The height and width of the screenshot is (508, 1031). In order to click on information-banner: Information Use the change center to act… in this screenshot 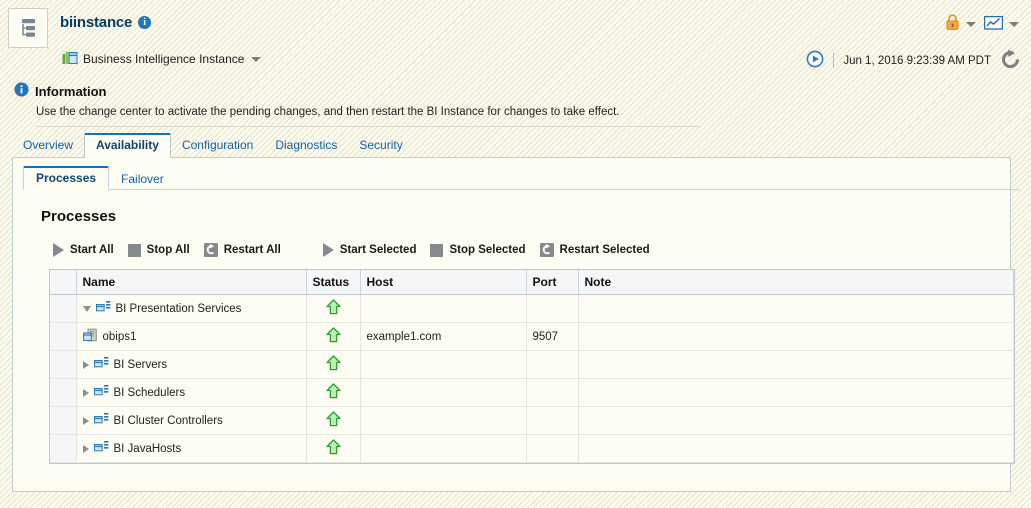, I will do `click(515, 102)`.